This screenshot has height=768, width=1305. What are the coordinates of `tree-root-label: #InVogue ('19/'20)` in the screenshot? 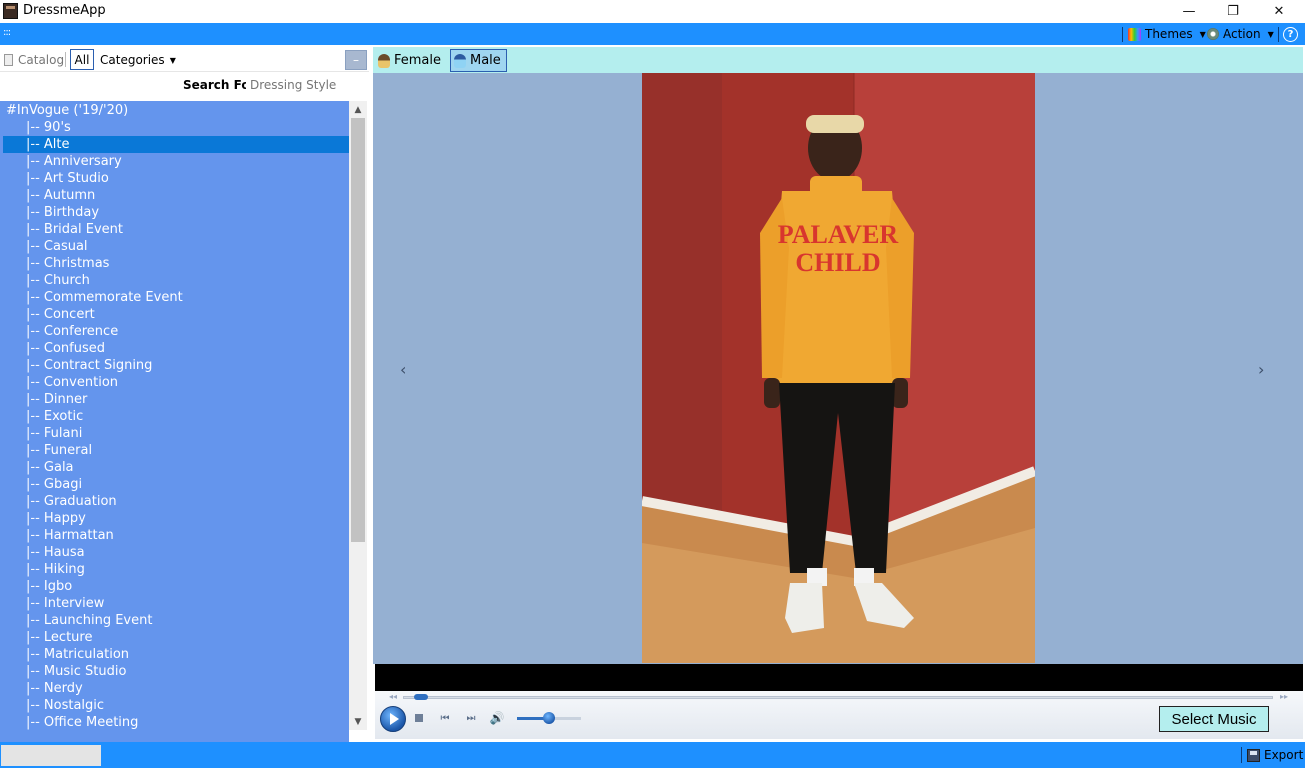 It's located at (67, 110).